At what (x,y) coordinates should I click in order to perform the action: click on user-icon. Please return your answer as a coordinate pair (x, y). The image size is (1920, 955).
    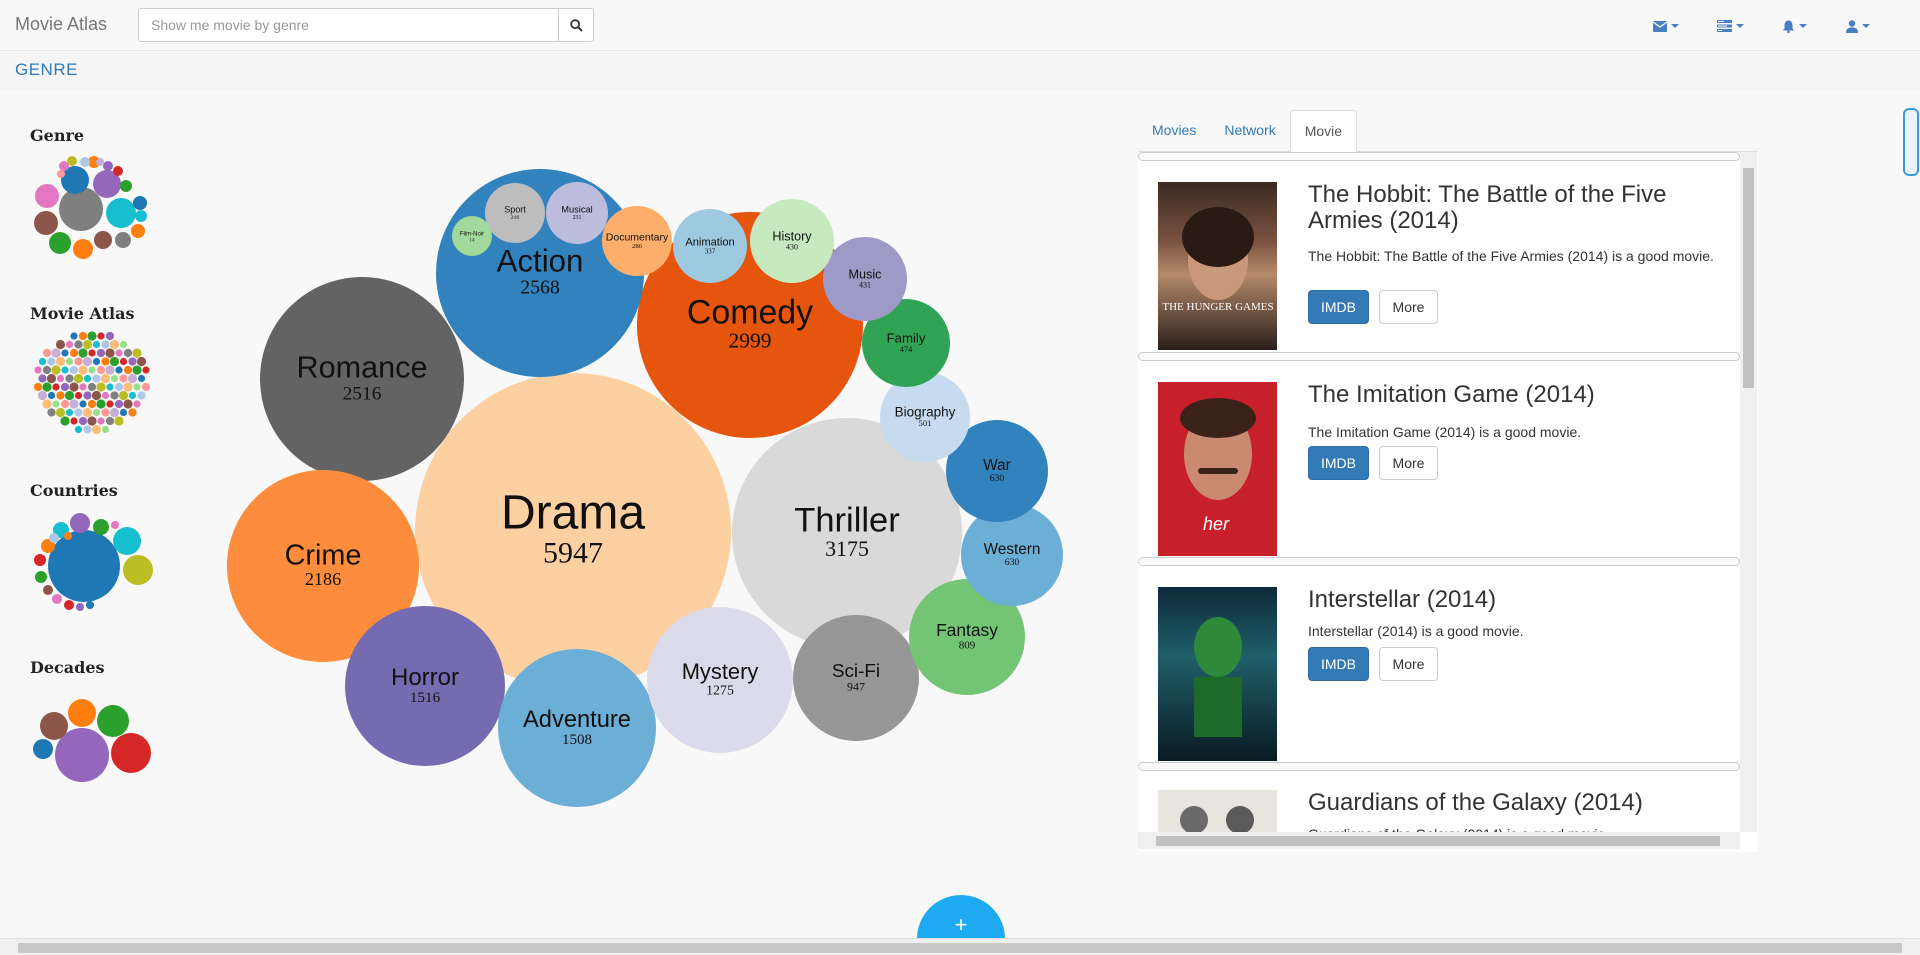
    Looking at the image, I should click on (1852, 26).